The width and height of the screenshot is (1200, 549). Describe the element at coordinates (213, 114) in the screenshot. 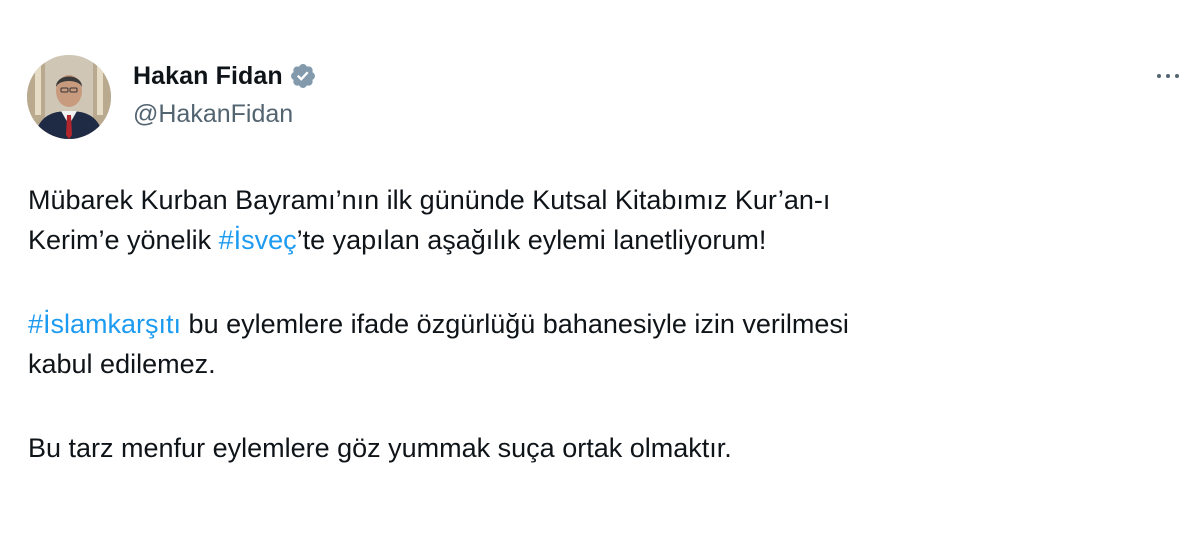

I see `author-handle: @HakanFidan` at that location.